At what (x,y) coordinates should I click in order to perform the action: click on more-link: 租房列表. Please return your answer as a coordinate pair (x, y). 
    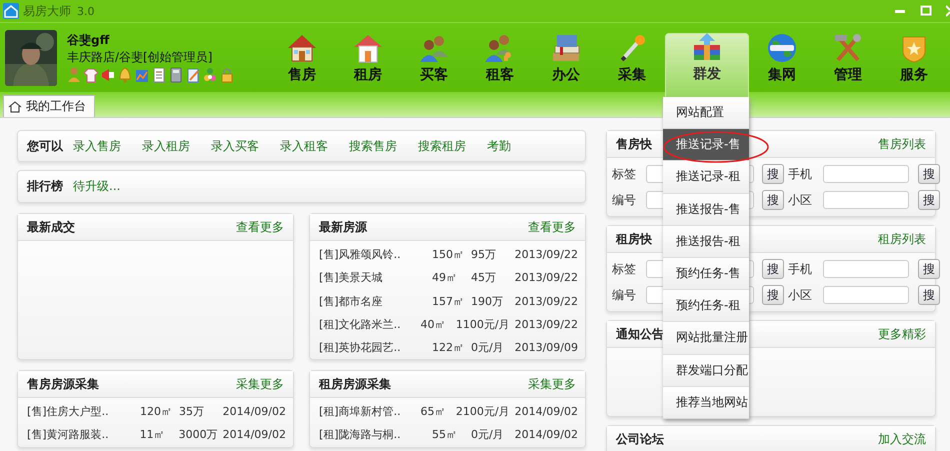
    Looking at the image, I should click on (902, 239).